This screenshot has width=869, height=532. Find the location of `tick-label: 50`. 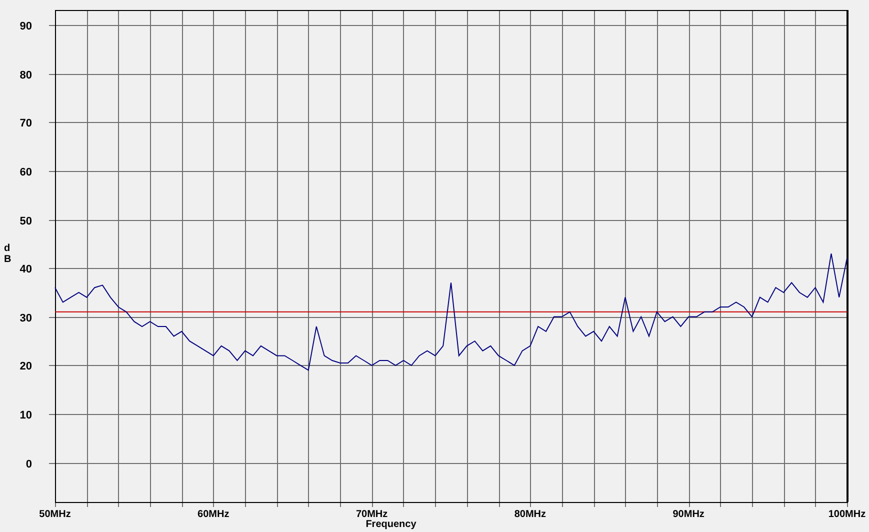

tick-label: 50 is located at coordinates (26, 222).